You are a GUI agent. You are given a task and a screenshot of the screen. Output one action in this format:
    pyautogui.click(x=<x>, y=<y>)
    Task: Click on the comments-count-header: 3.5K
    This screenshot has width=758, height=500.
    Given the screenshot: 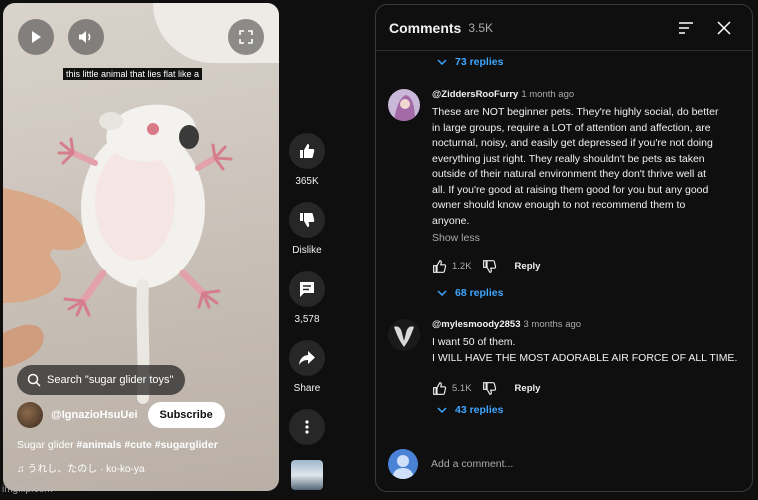 What is the action you would take?
    pyautogui.click(x=481, y=27)
    